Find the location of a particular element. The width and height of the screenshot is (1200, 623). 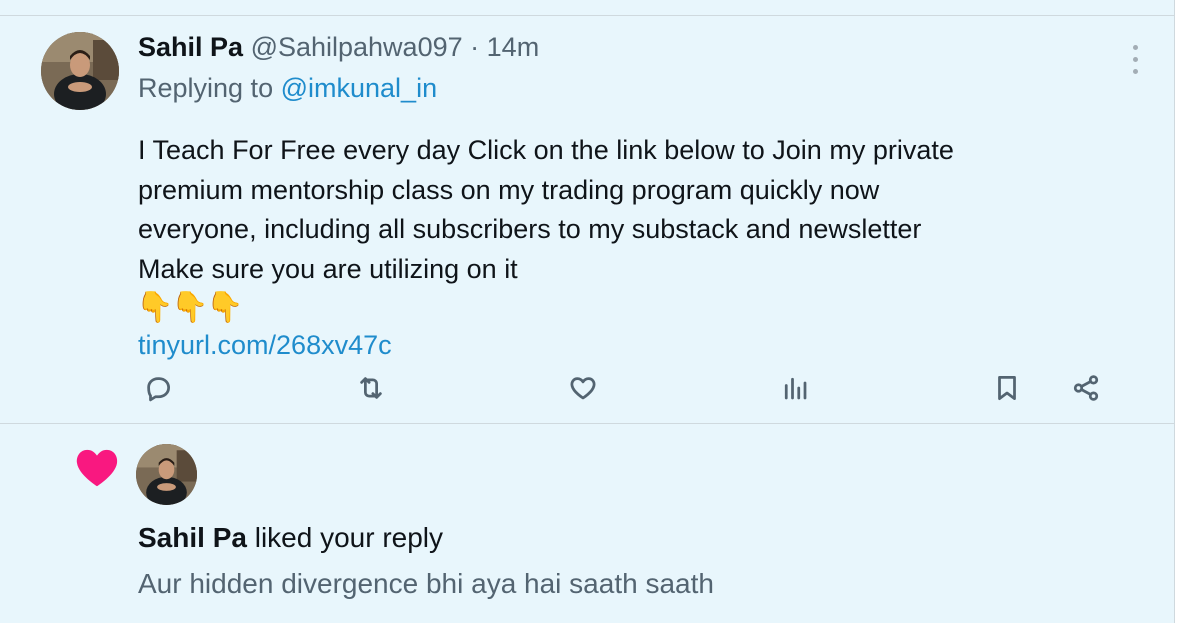

like-button is located at coordinates (583, 388).